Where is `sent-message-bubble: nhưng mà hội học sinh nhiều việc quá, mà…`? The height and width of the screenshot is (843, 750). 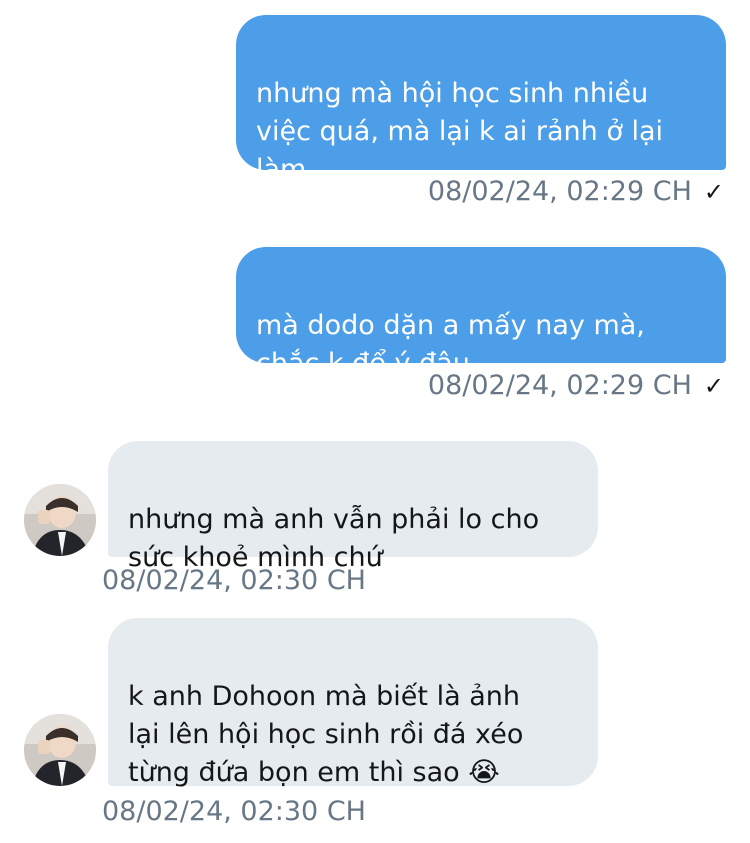
sent-message-bubble: nhưng mà hội học sinh nhiều việc quá, mà… is located at coordinates (481, 100).